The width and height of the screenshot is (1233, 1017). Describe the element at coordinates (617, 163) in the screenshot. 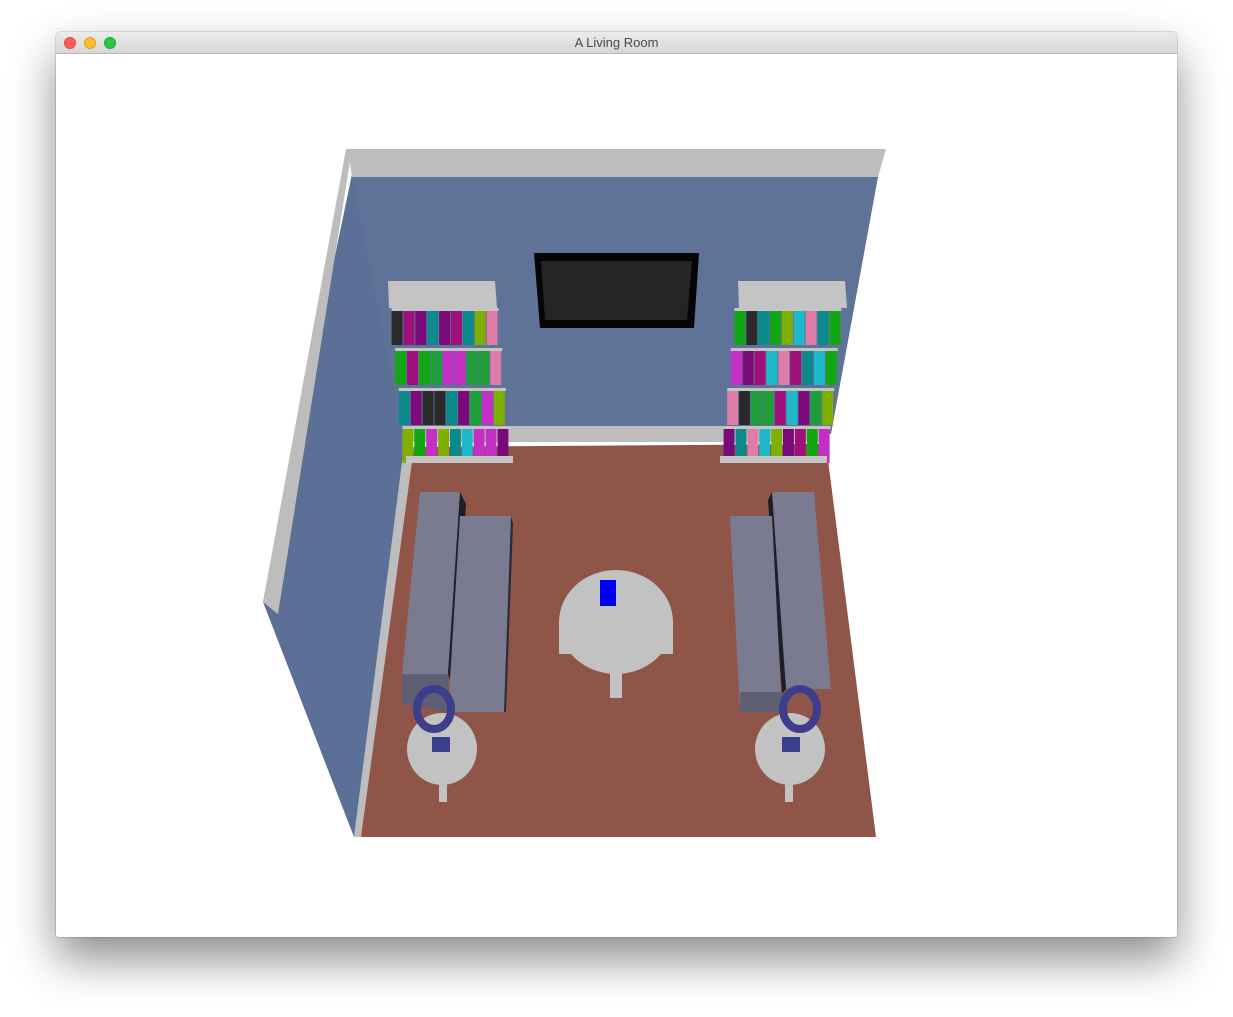

I see `wall-top-trim` at that location.